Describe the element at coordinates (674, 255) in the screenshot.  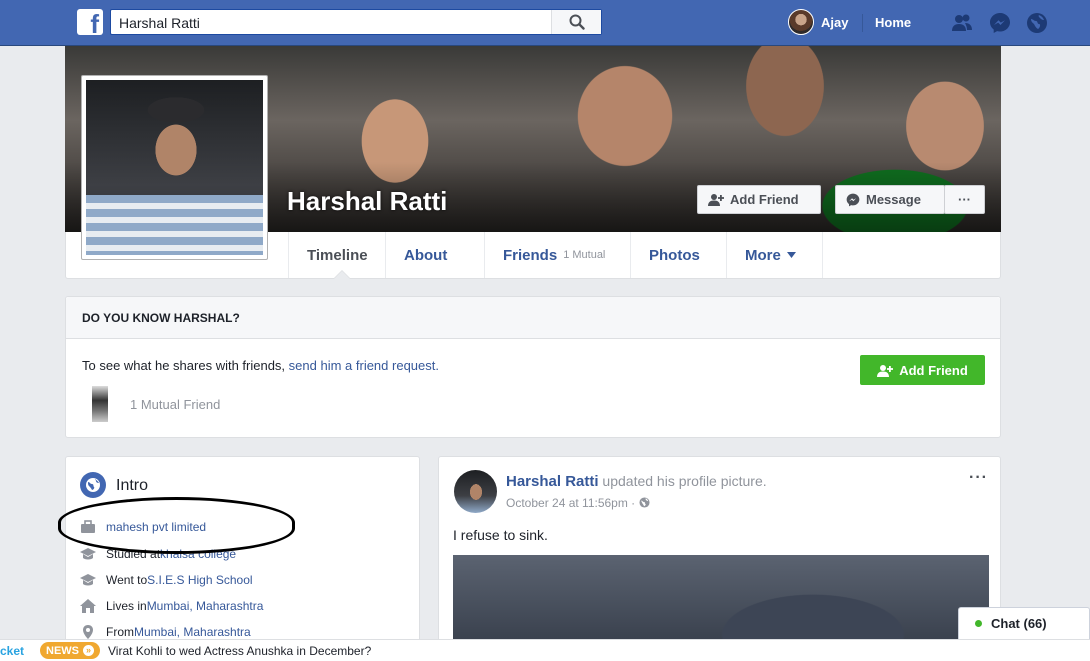
I see `tab-photos-label: Photos` at that location.